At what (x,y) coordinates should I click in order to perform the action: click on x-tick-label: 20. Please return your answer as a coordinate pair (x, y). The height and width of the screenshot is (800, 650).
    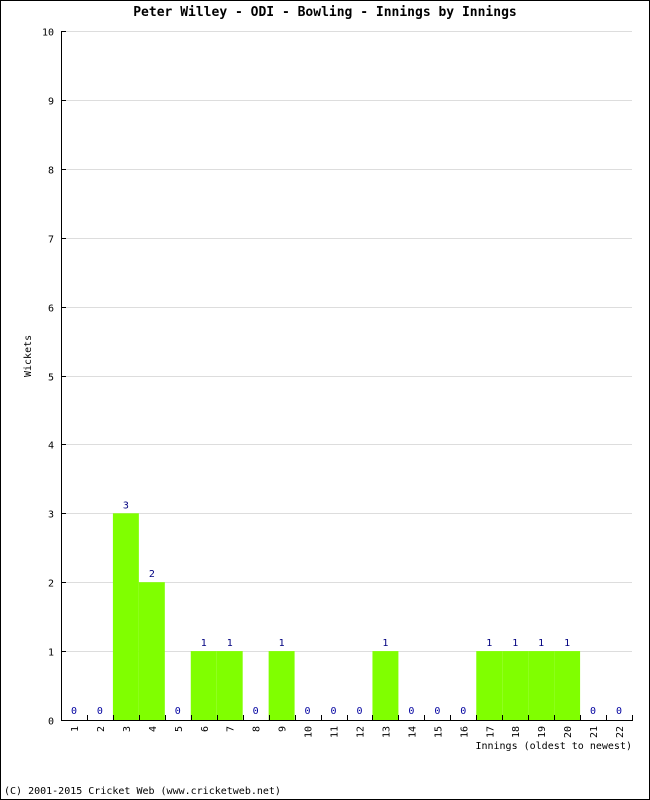
    Looking at the image, I should click on (568, 732).